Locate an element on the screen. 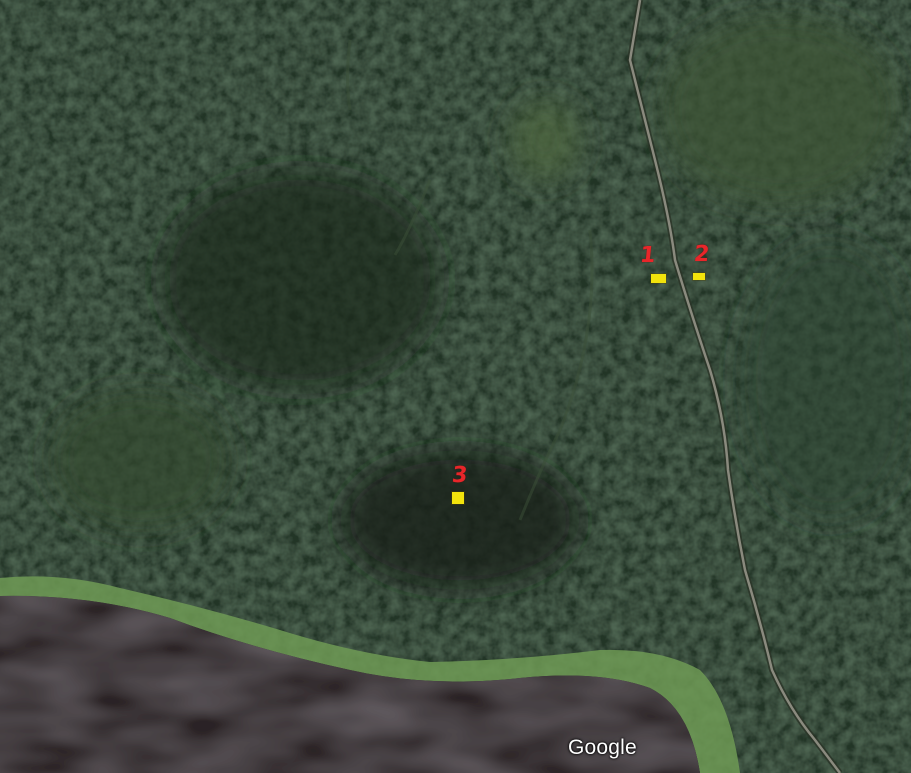 The image size is (911, 773). map-attribution: Google is located at coordinates (602, 747).